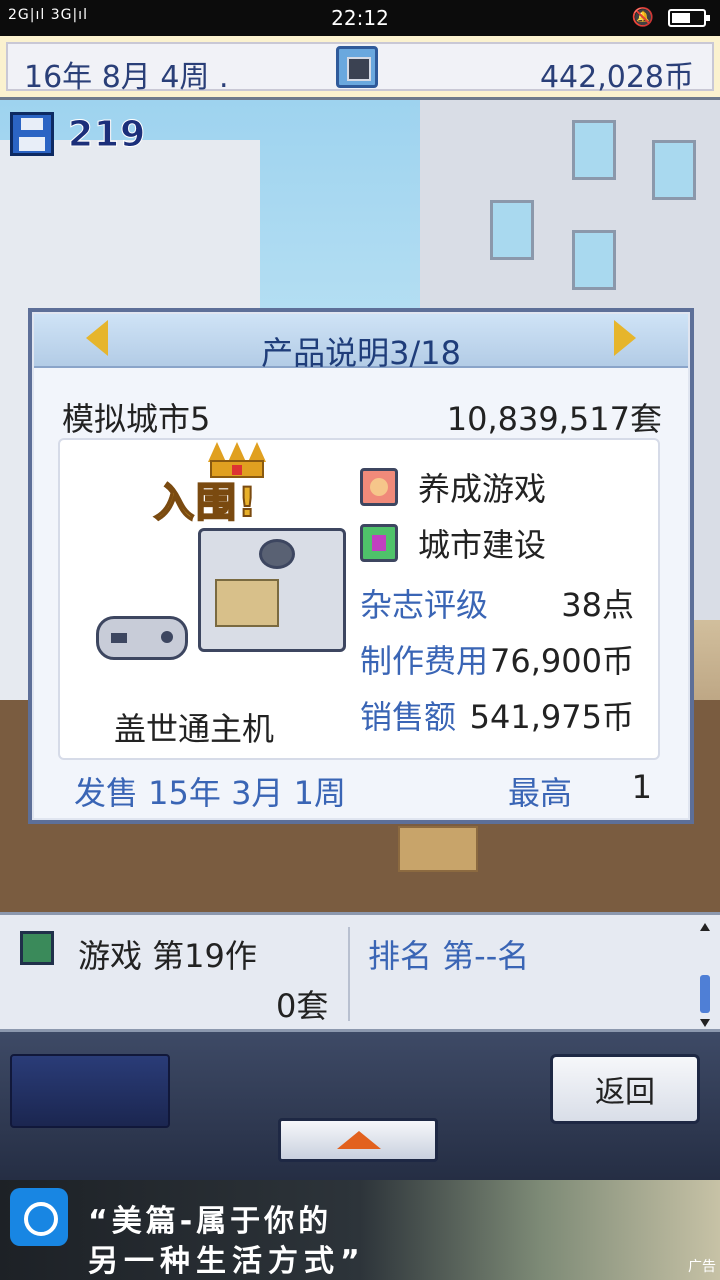  What do you see at coordinates (361, 353) in the screenshot?
I see `dialog-title: 产品说明3/18` at bounding box center [361, 353].